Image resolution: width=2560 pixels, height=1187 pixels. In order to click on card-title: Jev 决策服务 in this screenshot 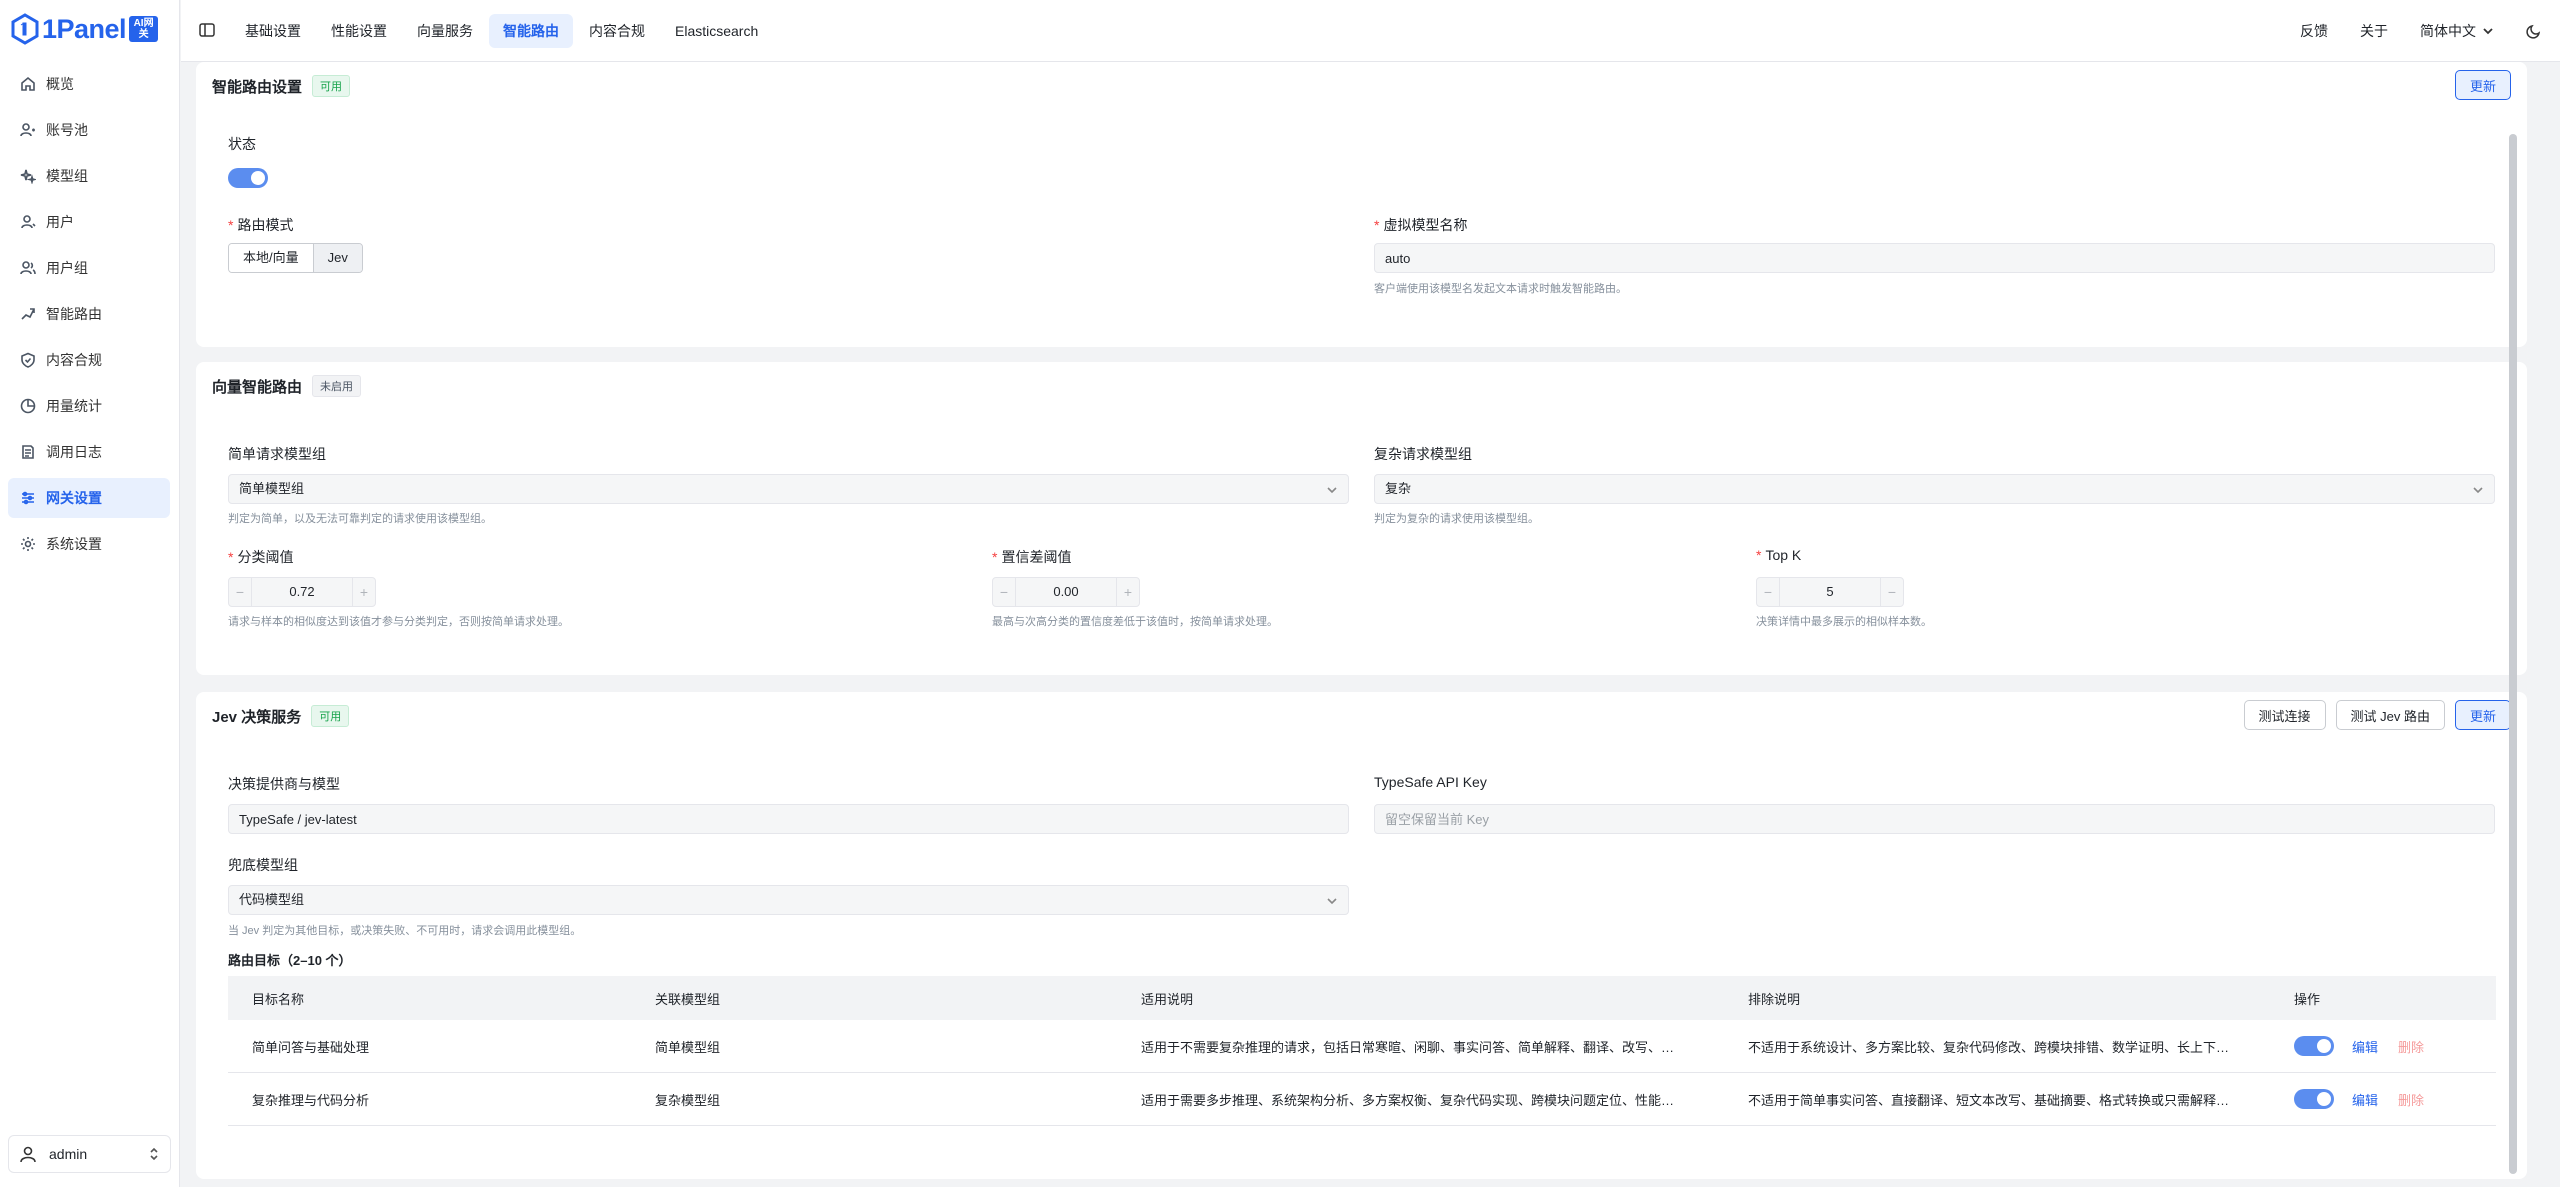, I will do `click(257, 717)`.